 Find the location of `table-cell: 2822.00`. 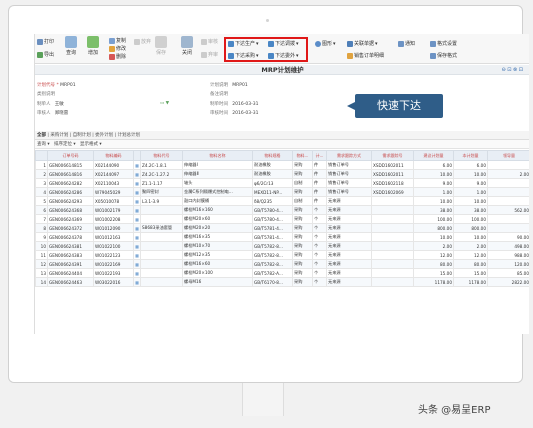

table-cell: 2822.00 is located at coordinates (508, 282).